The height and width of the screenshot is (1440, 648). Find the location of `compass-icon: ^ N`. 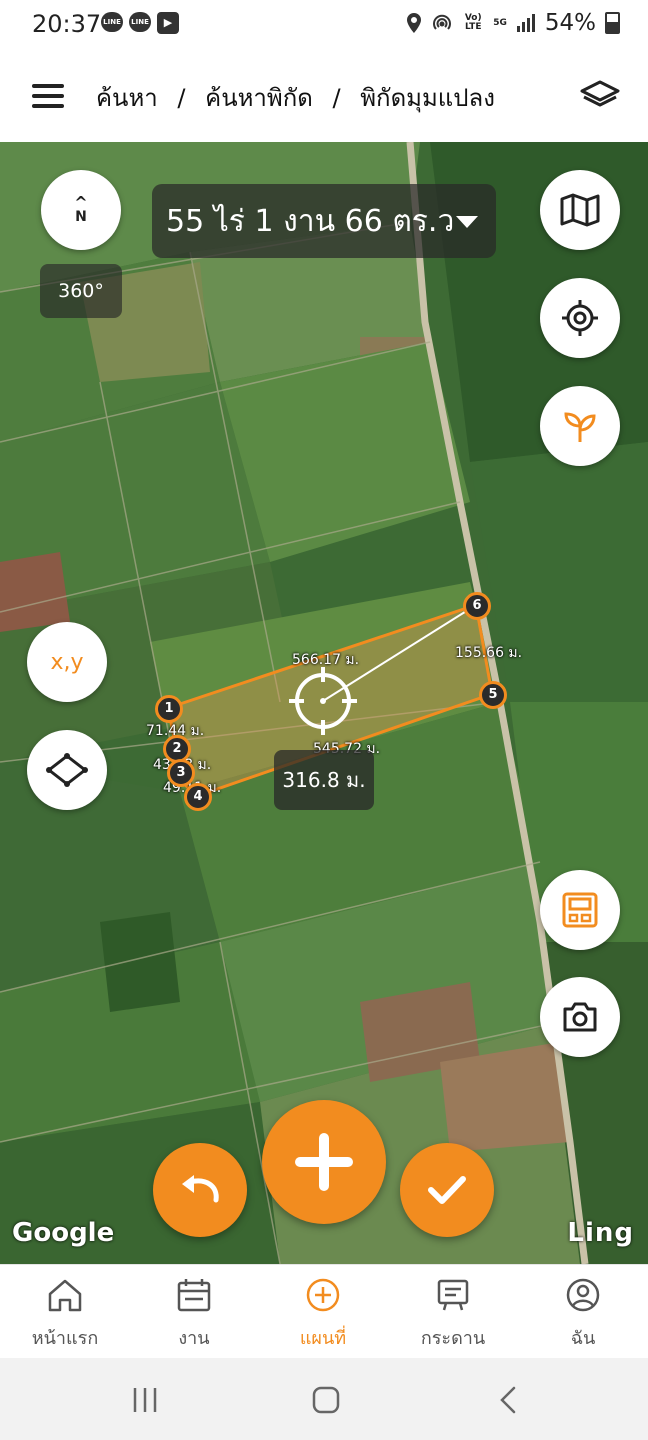

compass-icon: ^ N is located at coordinates (81, 209).